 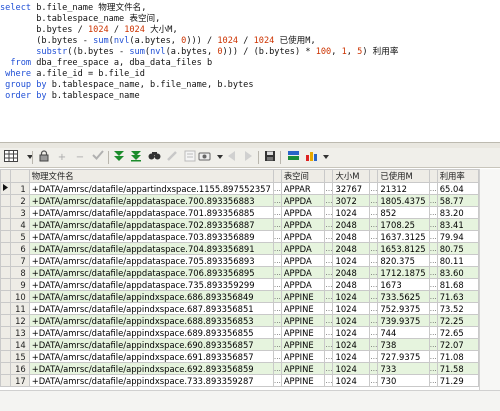 I want to click on cell-usage-rate: 80.11, so click(x=458, y=260).